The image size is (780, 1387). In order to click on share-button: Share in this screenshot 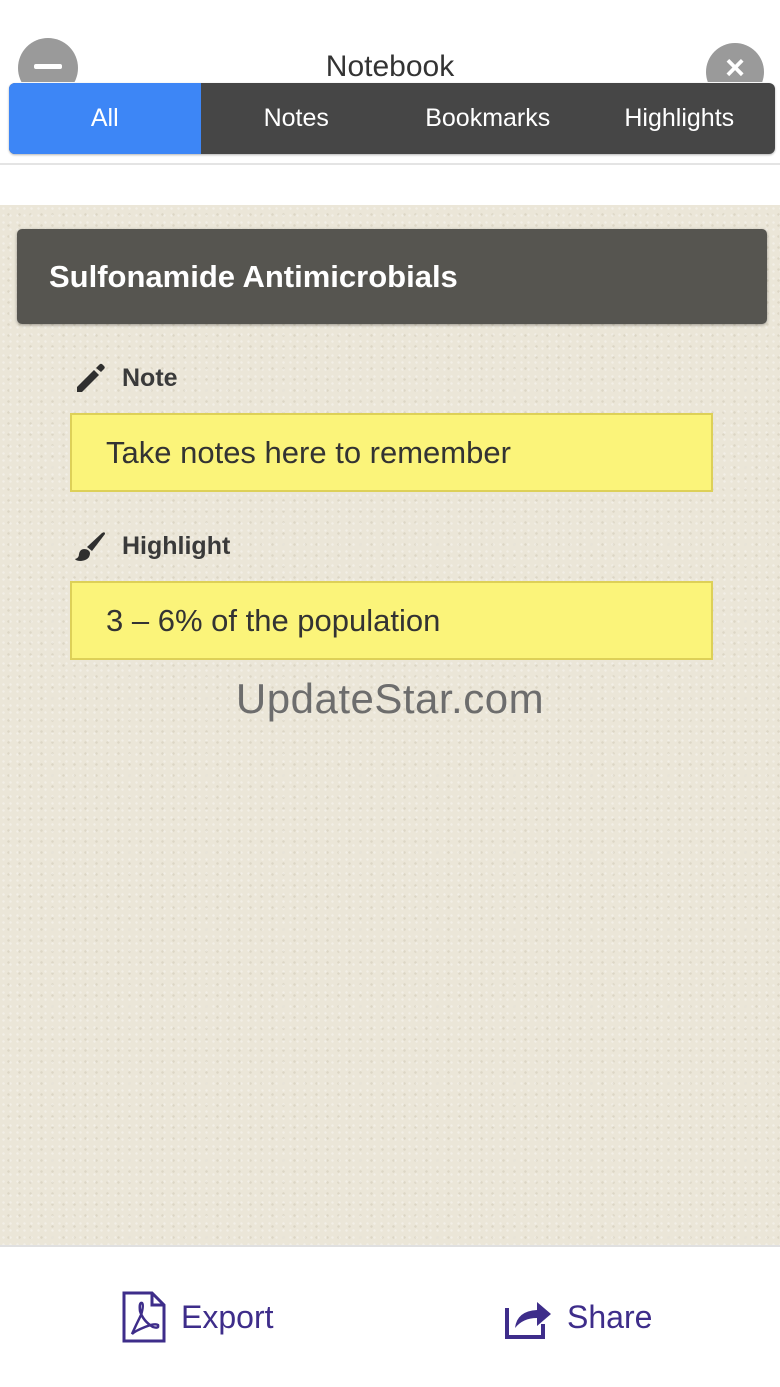, I will do `click(577, 1317)`.